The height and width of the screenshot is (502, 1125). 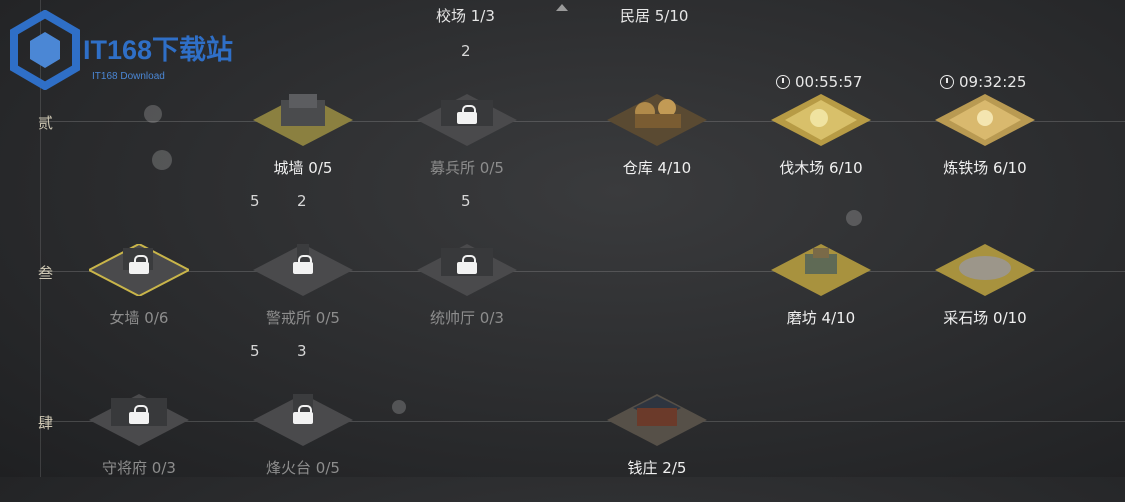 I want to click on building-label: 仓库 4/10, so click(x=657, y=168).